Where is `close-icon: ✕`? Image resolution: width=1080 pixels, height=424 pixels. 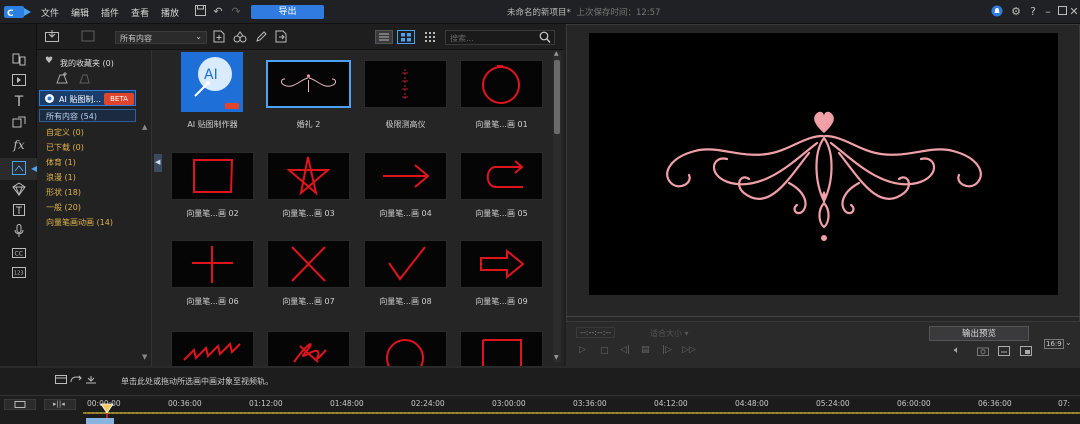 close-icon: ✕ is located at coordinates (1073, 12).